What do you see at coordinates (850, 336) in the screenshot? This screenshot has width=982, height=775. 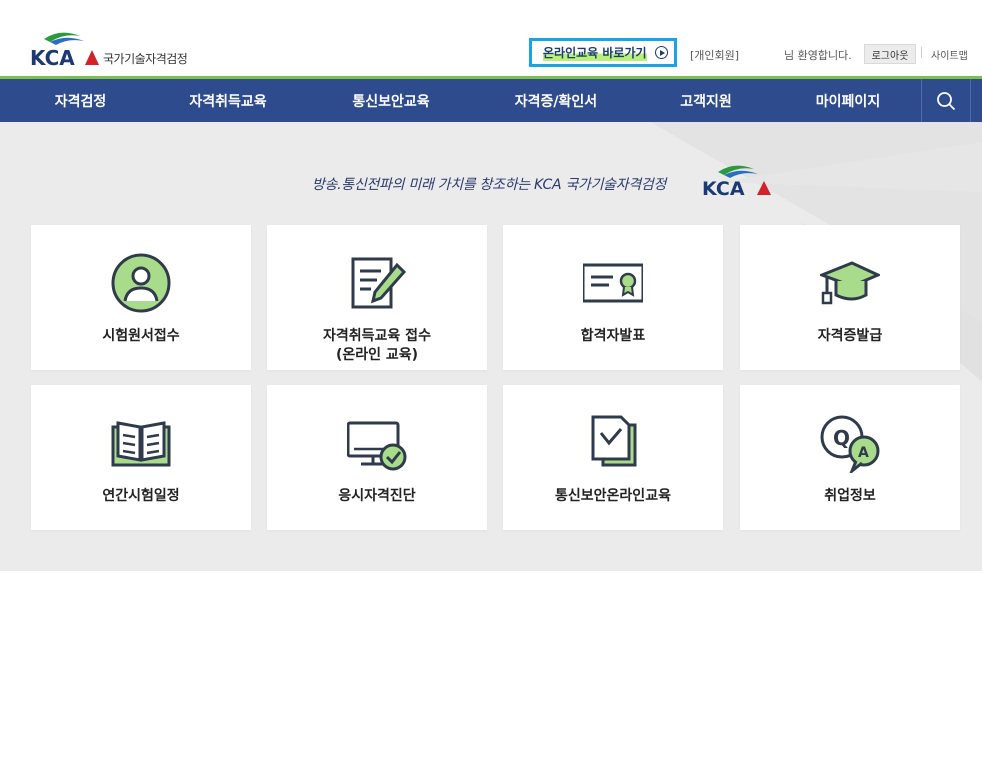 I see `tile-label: 자격증발급` at bounding box center [850, 336].